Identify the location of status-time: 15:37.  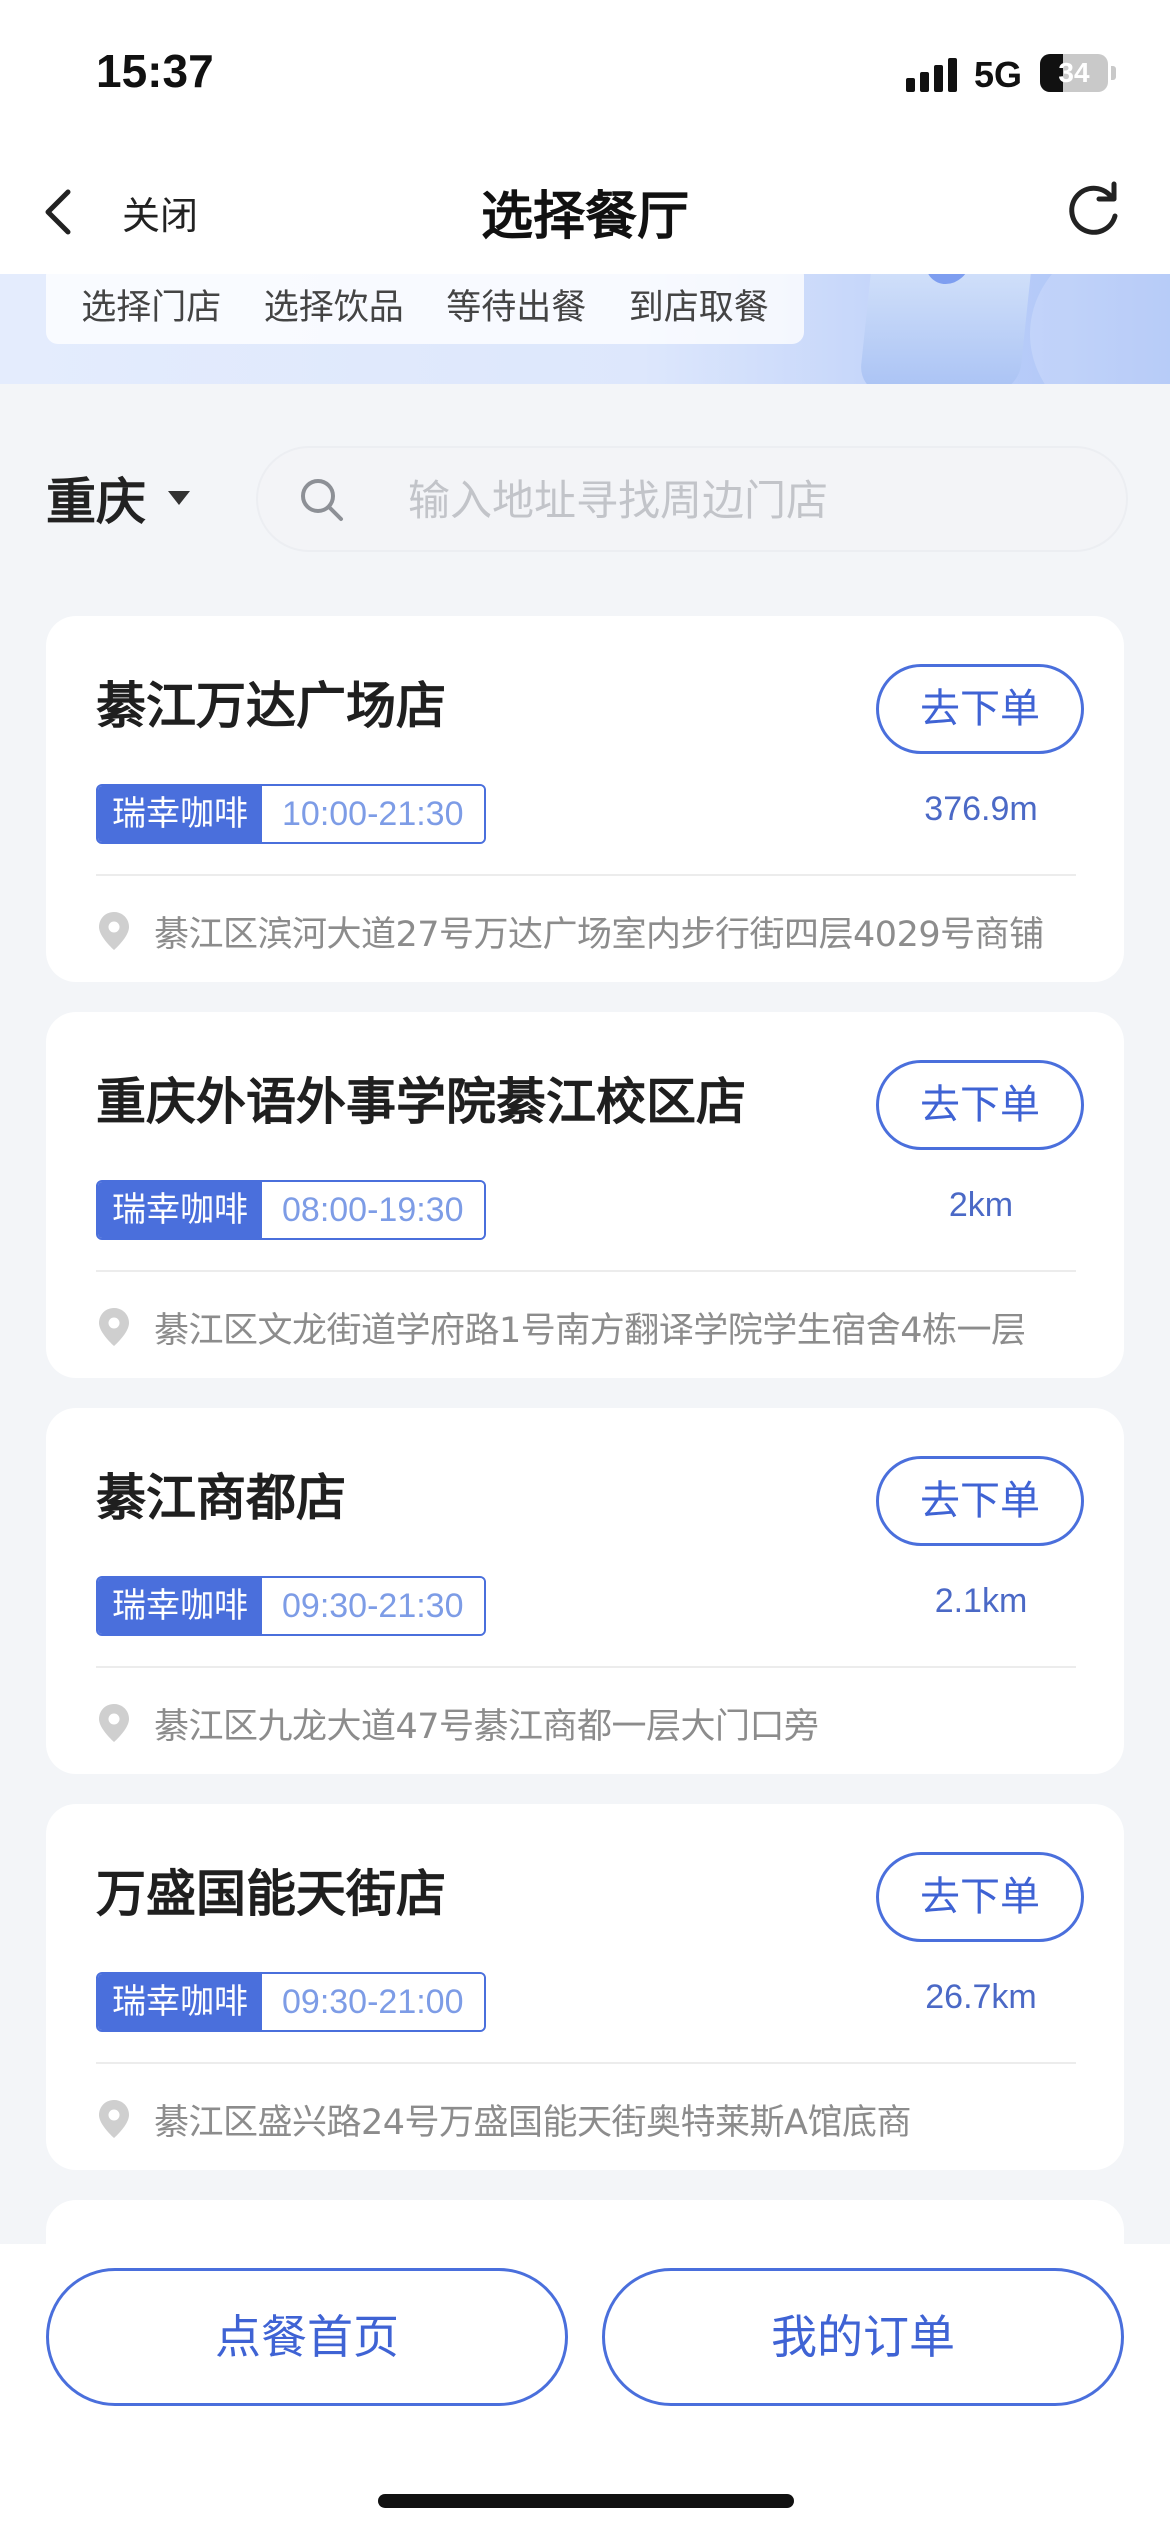
(155, 71).